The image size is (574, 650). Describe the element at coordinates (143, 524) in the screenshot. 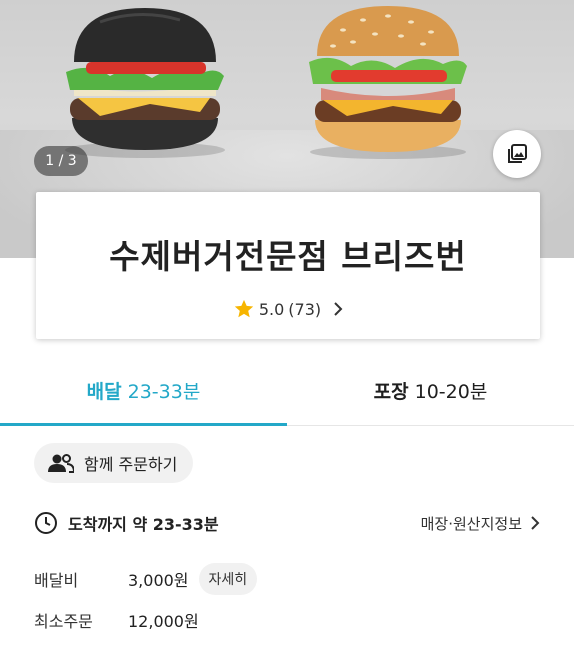

I see `arrival-time-text: 도착까지 약 23-33분` at that location.